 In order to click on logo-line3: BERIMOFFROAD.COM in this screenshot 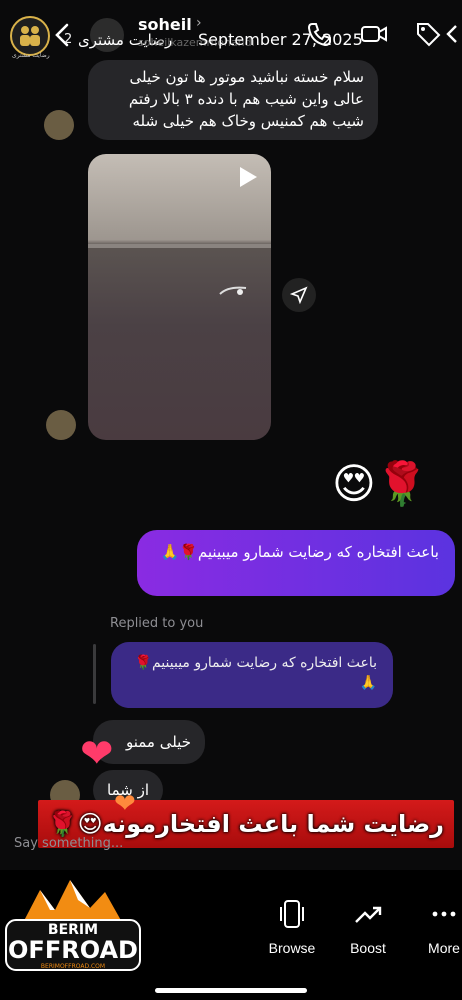, I will do `click(73, 966)`.